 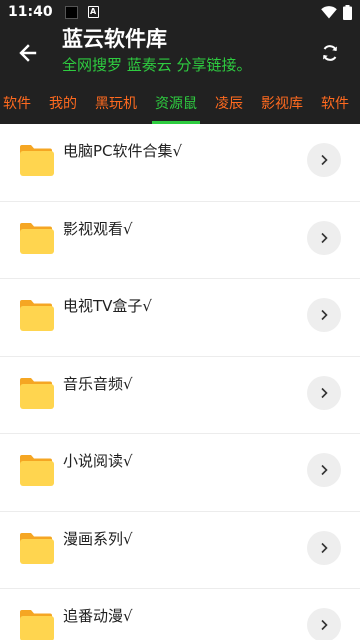 What do you see at coordinates (180, 53) in the screenshot?
I see `app-bar: 蓝云软件库 全网搜罗 蓝奏云 分享链接。` at bounding box center [180, 53].